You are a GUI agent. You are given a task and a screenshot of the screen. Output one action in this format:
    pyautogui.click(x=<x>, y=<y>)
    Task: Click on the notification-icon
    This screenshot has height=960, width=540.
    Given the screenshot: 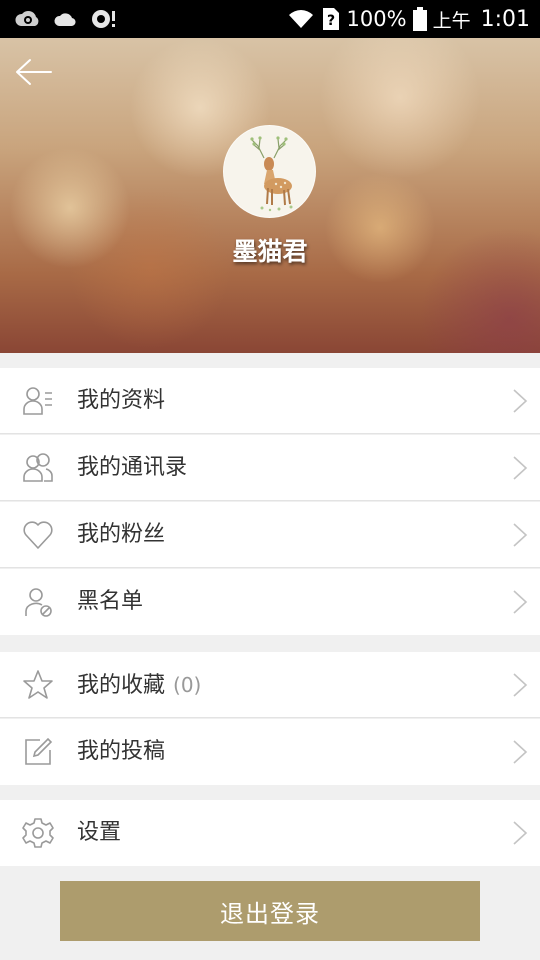 What is the action you would take?
    pyautogui.click(x=103, y=19)
    